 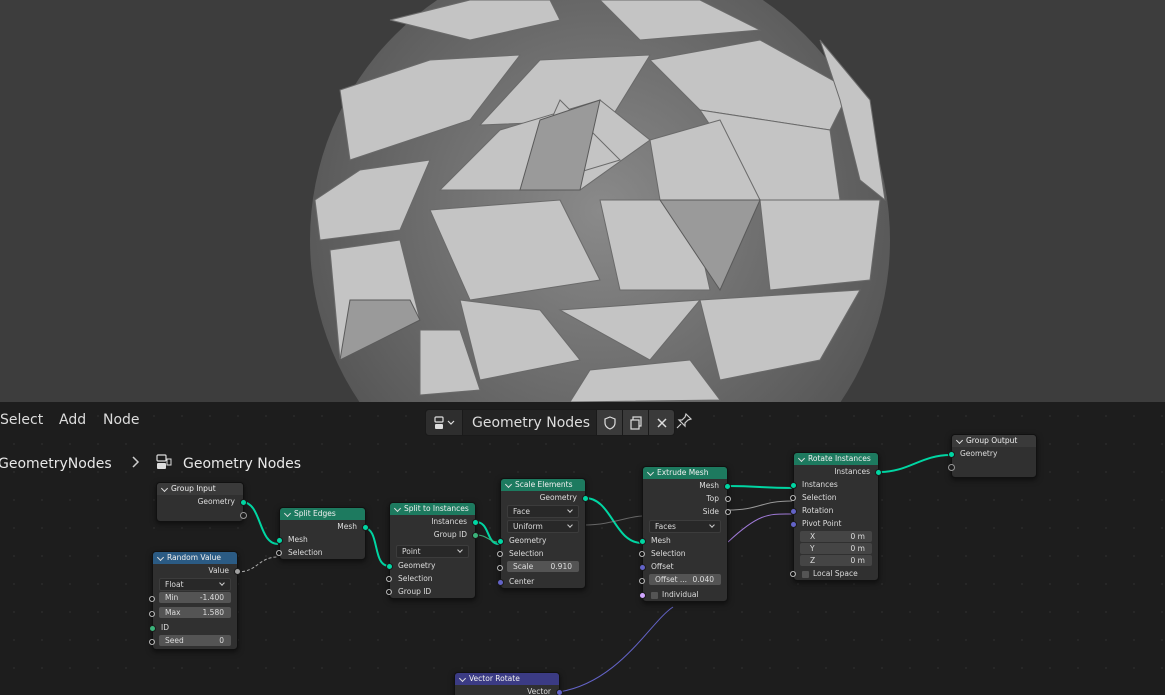 I want to click on node-header: Split Edges, so click(x=322, y=514).